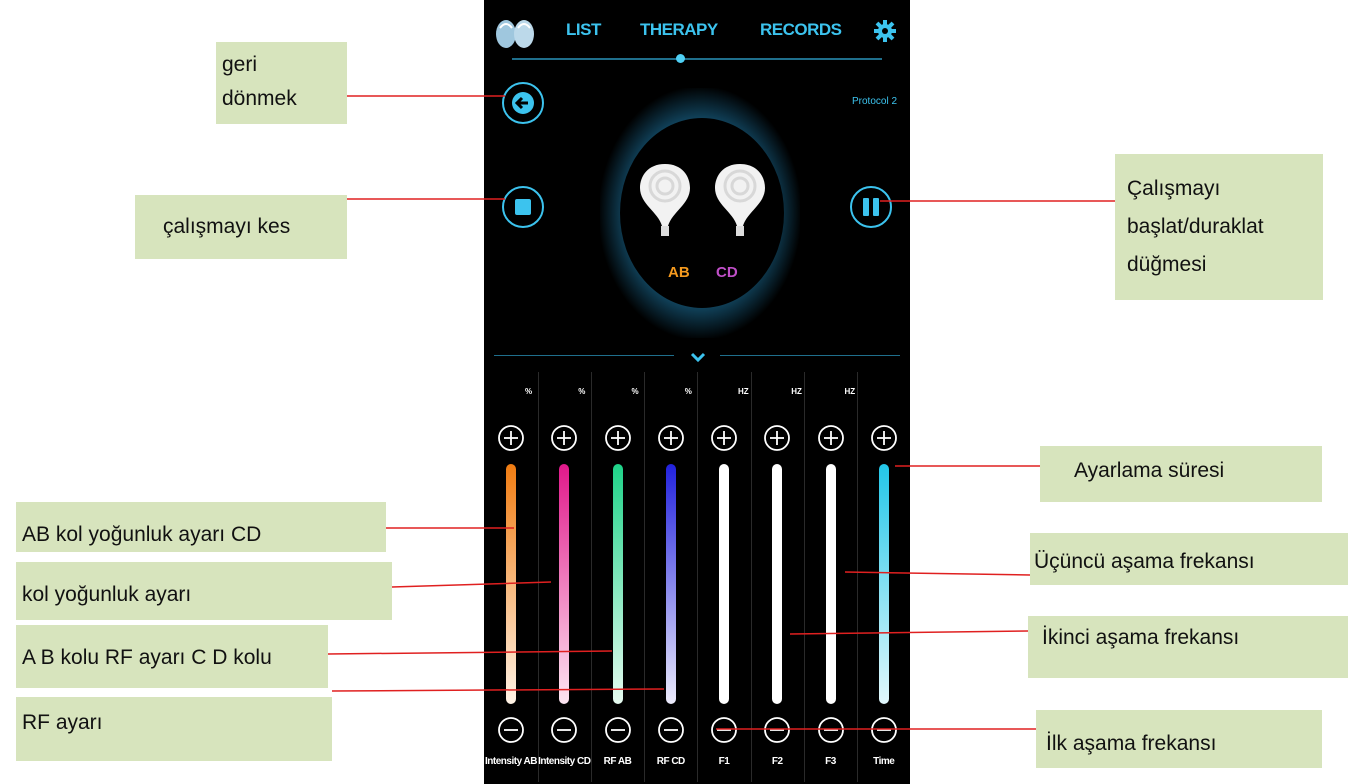 This screenshot has width=1354, height=784. What do you see at coordinates (801, 30) in the screenshot?
I see `tab-records: RECORDS` at bounding box center [801, 30].